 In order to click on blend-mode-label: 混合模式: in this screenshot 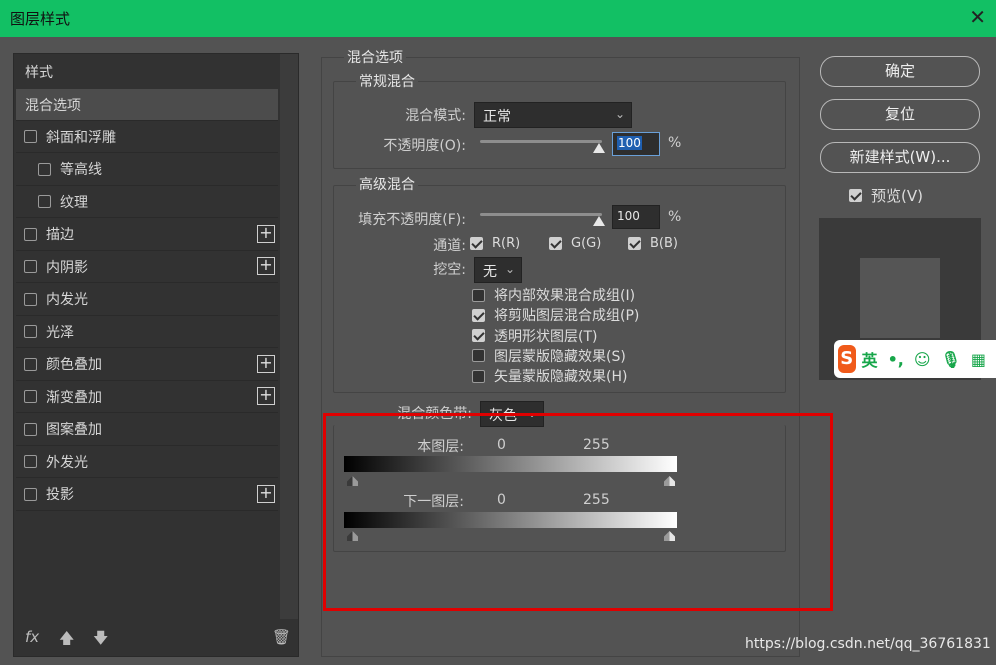, I will do `click(435, 116)`.